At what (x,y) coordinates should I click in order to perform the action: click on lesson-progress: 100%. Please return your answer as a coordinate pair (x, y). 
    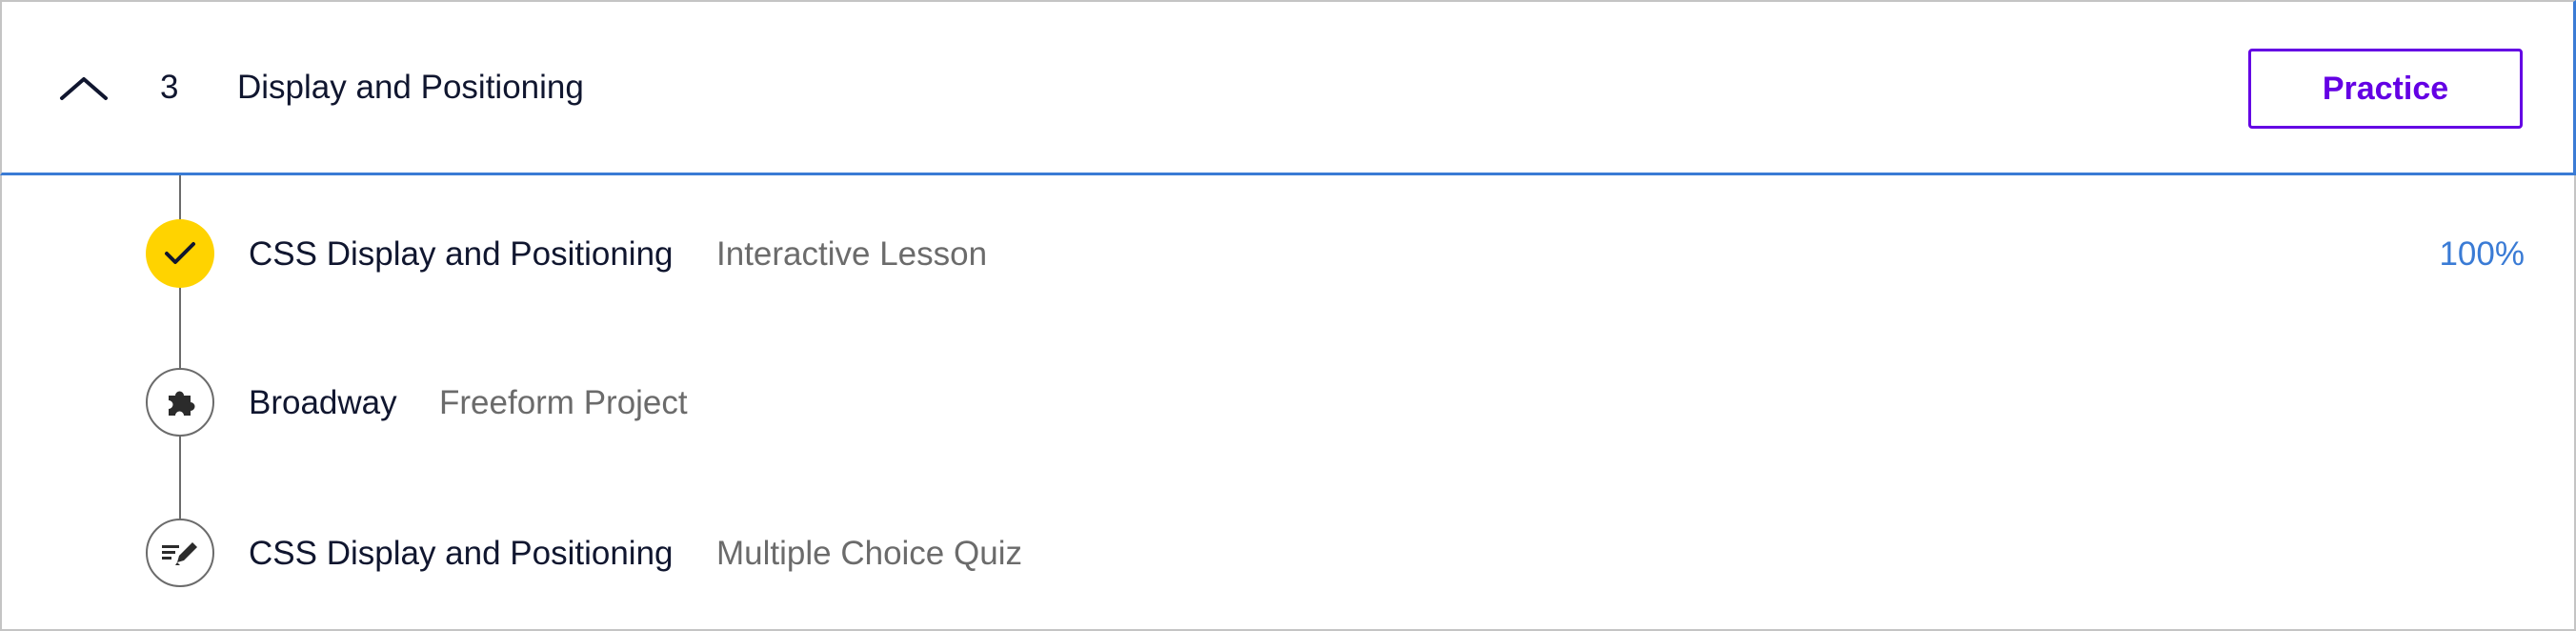
    Looking at the image, I should click on (2482, 254).